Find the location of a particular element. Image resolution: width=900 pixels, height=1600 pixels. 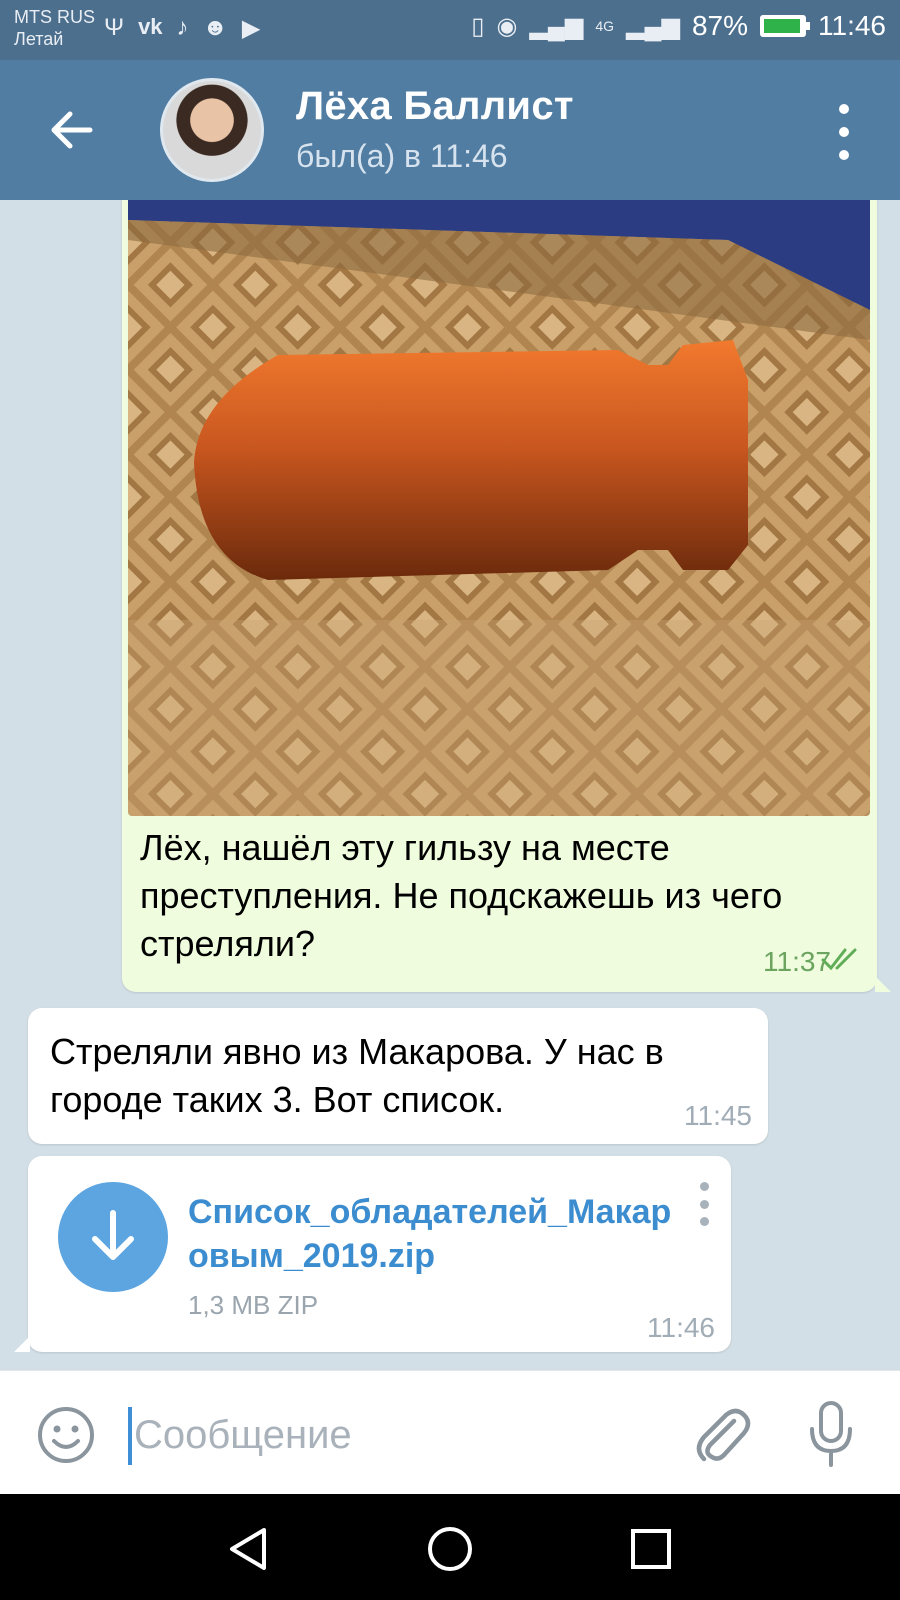

youtube-icon: ▶ is located at coordinates (251, 28).